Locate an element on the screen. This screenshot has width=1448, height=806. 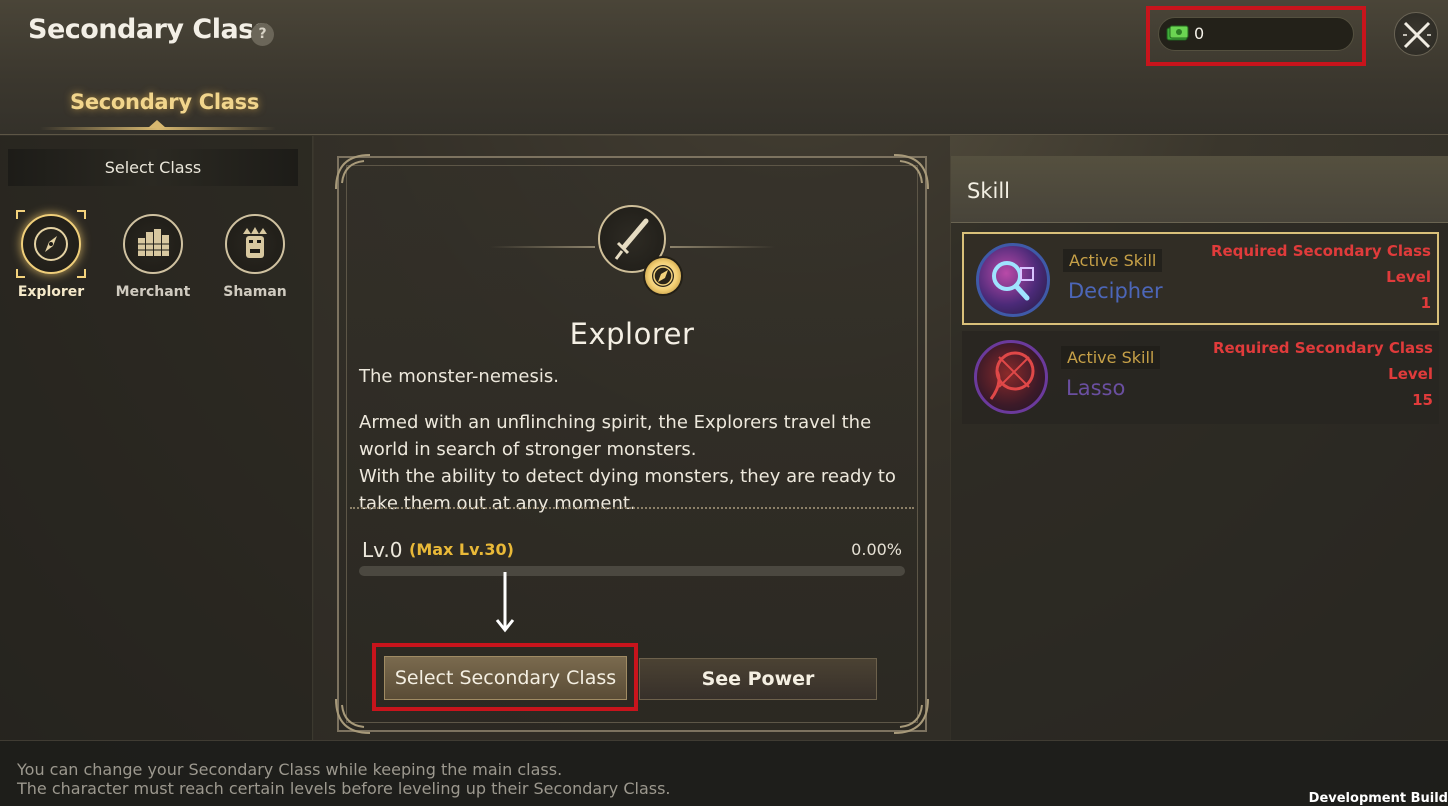
level-progress-bar is located at coordinates (632, 571).